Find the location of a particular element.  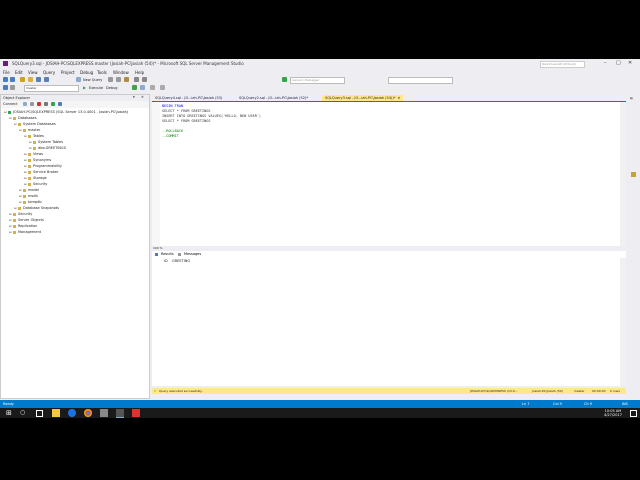

maximize-icon: □ is located at coordinates (618, 63).